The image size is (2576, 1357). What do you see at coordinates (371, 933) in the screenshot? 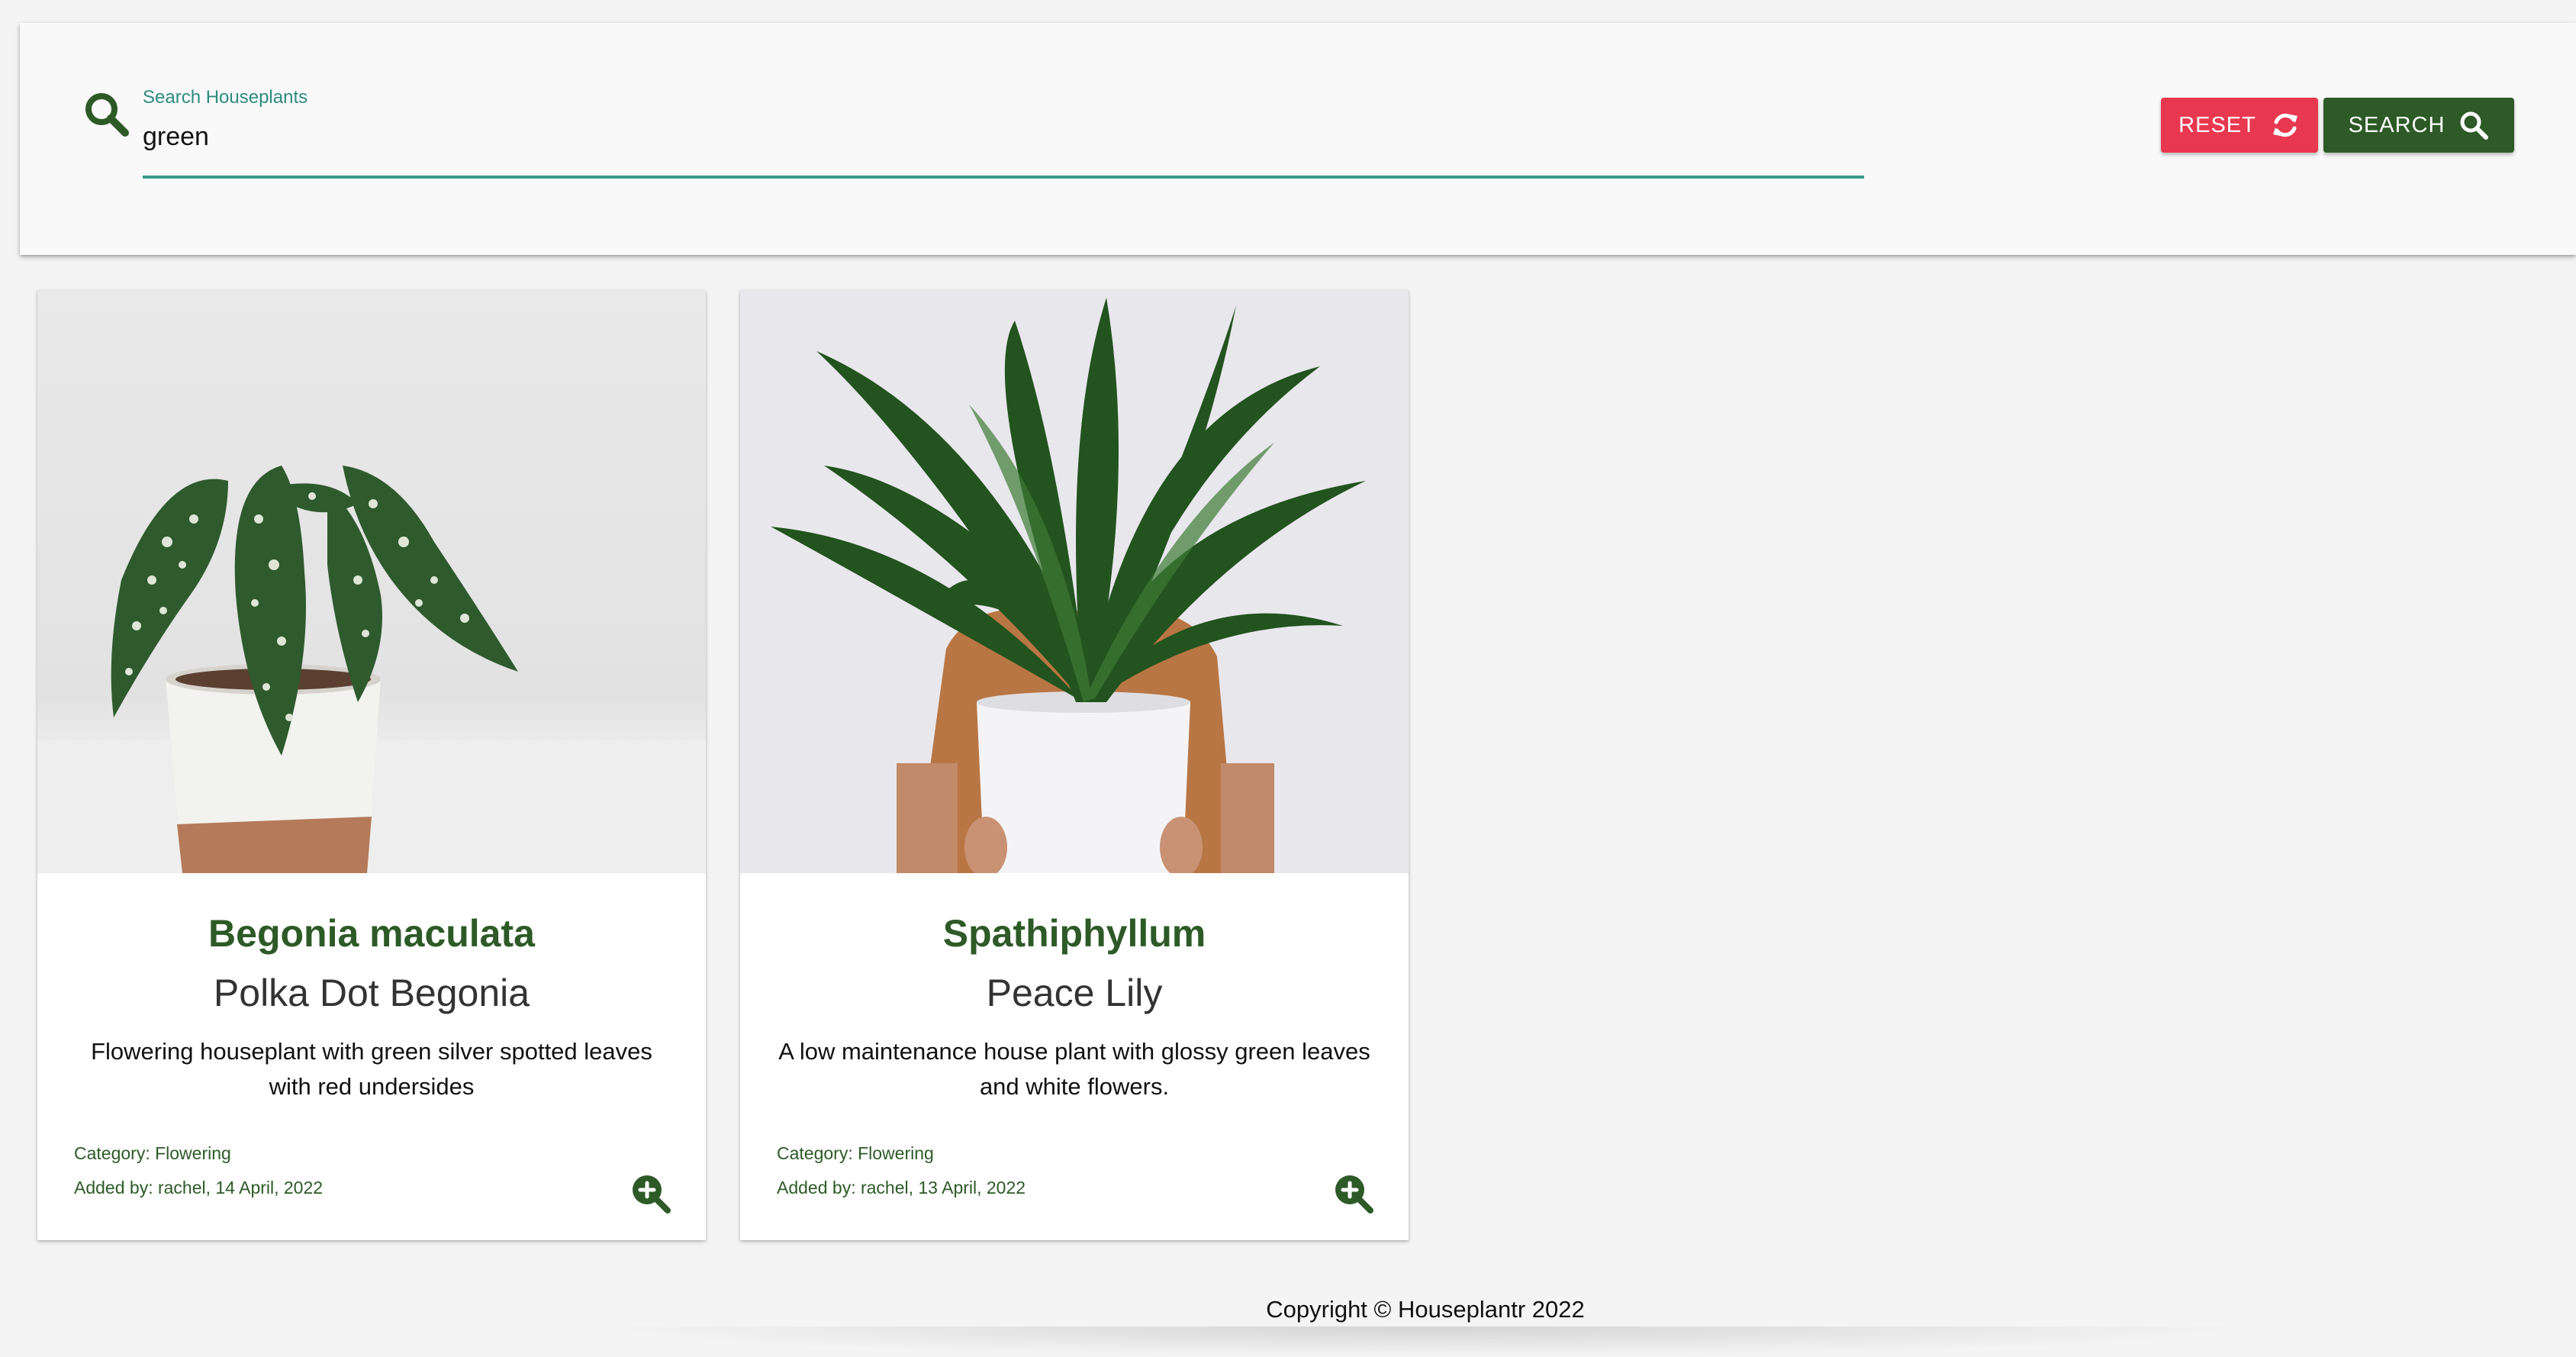
I see `card-title: Begonia maculata` at bounding box center [371, 933].